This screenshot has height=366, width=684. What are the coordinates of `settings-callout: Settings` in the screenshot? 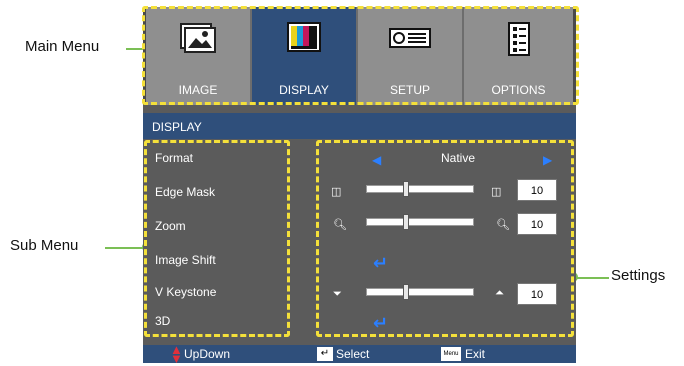 It's located at (638, 275).